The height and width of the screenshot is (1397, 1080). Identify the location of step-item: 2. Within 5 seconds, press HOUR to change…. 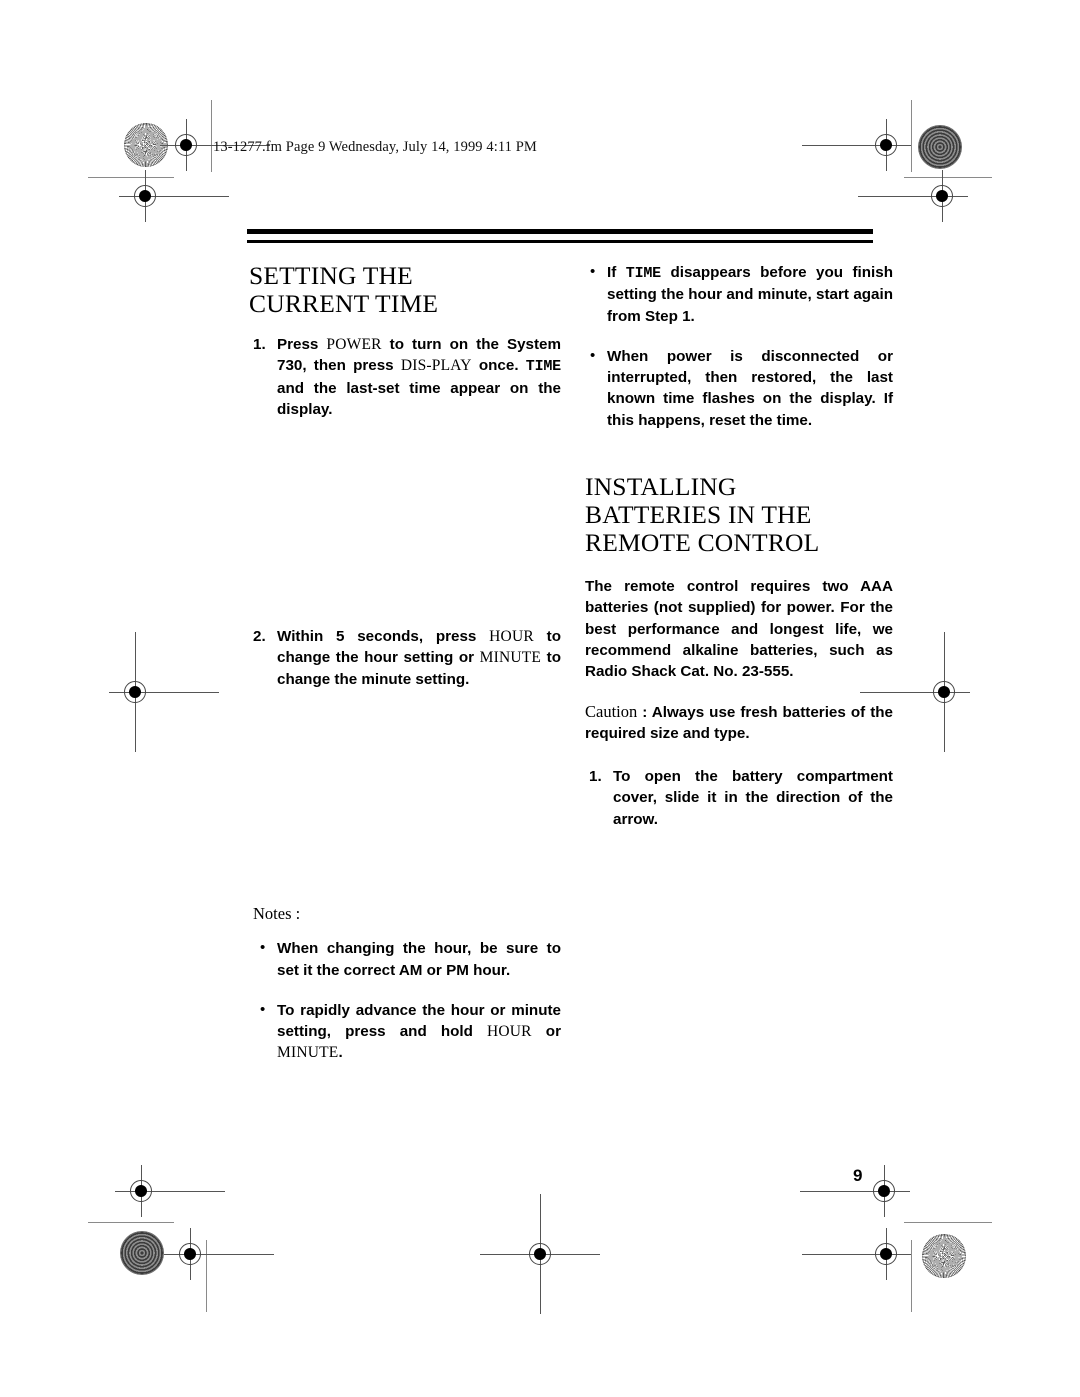
(405, 658).